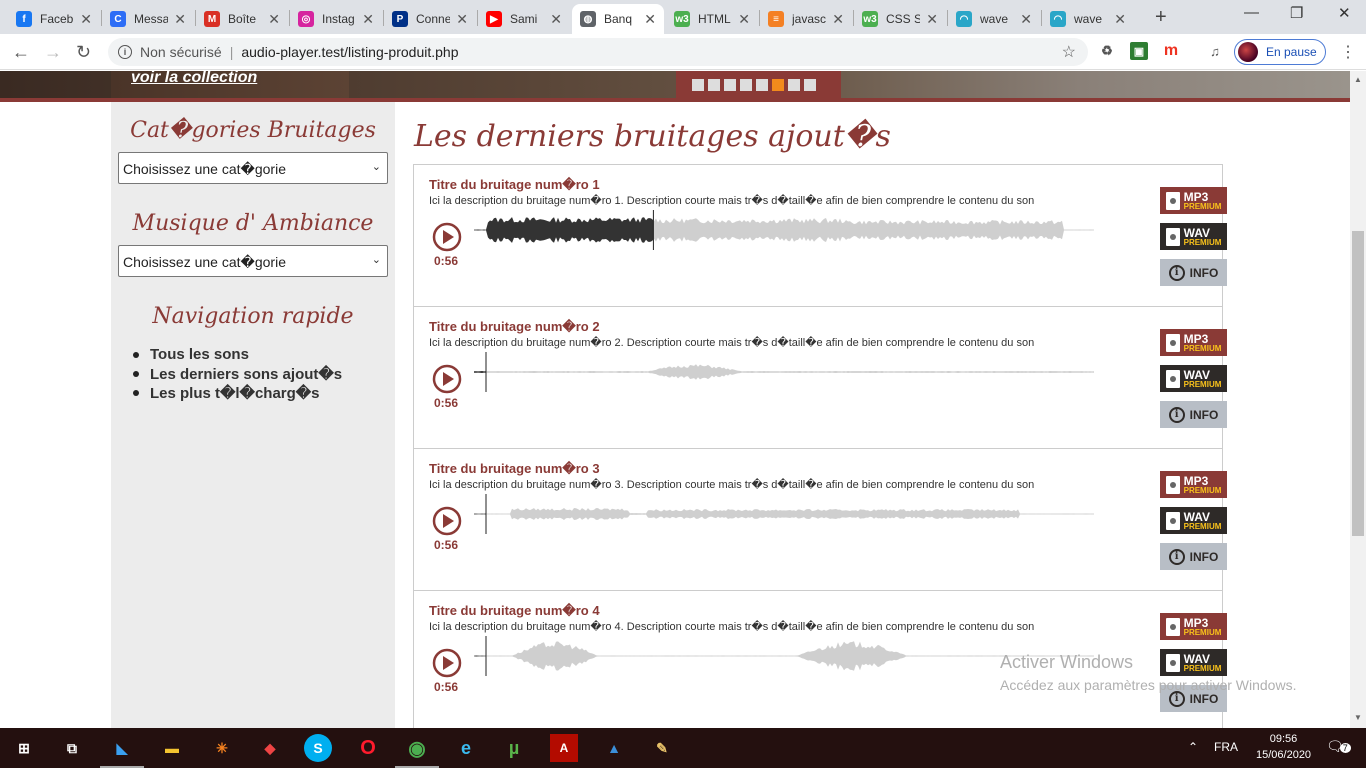 The image size is (1366, 768). I want to click on acrobat-icon: A, so click(564, 748).